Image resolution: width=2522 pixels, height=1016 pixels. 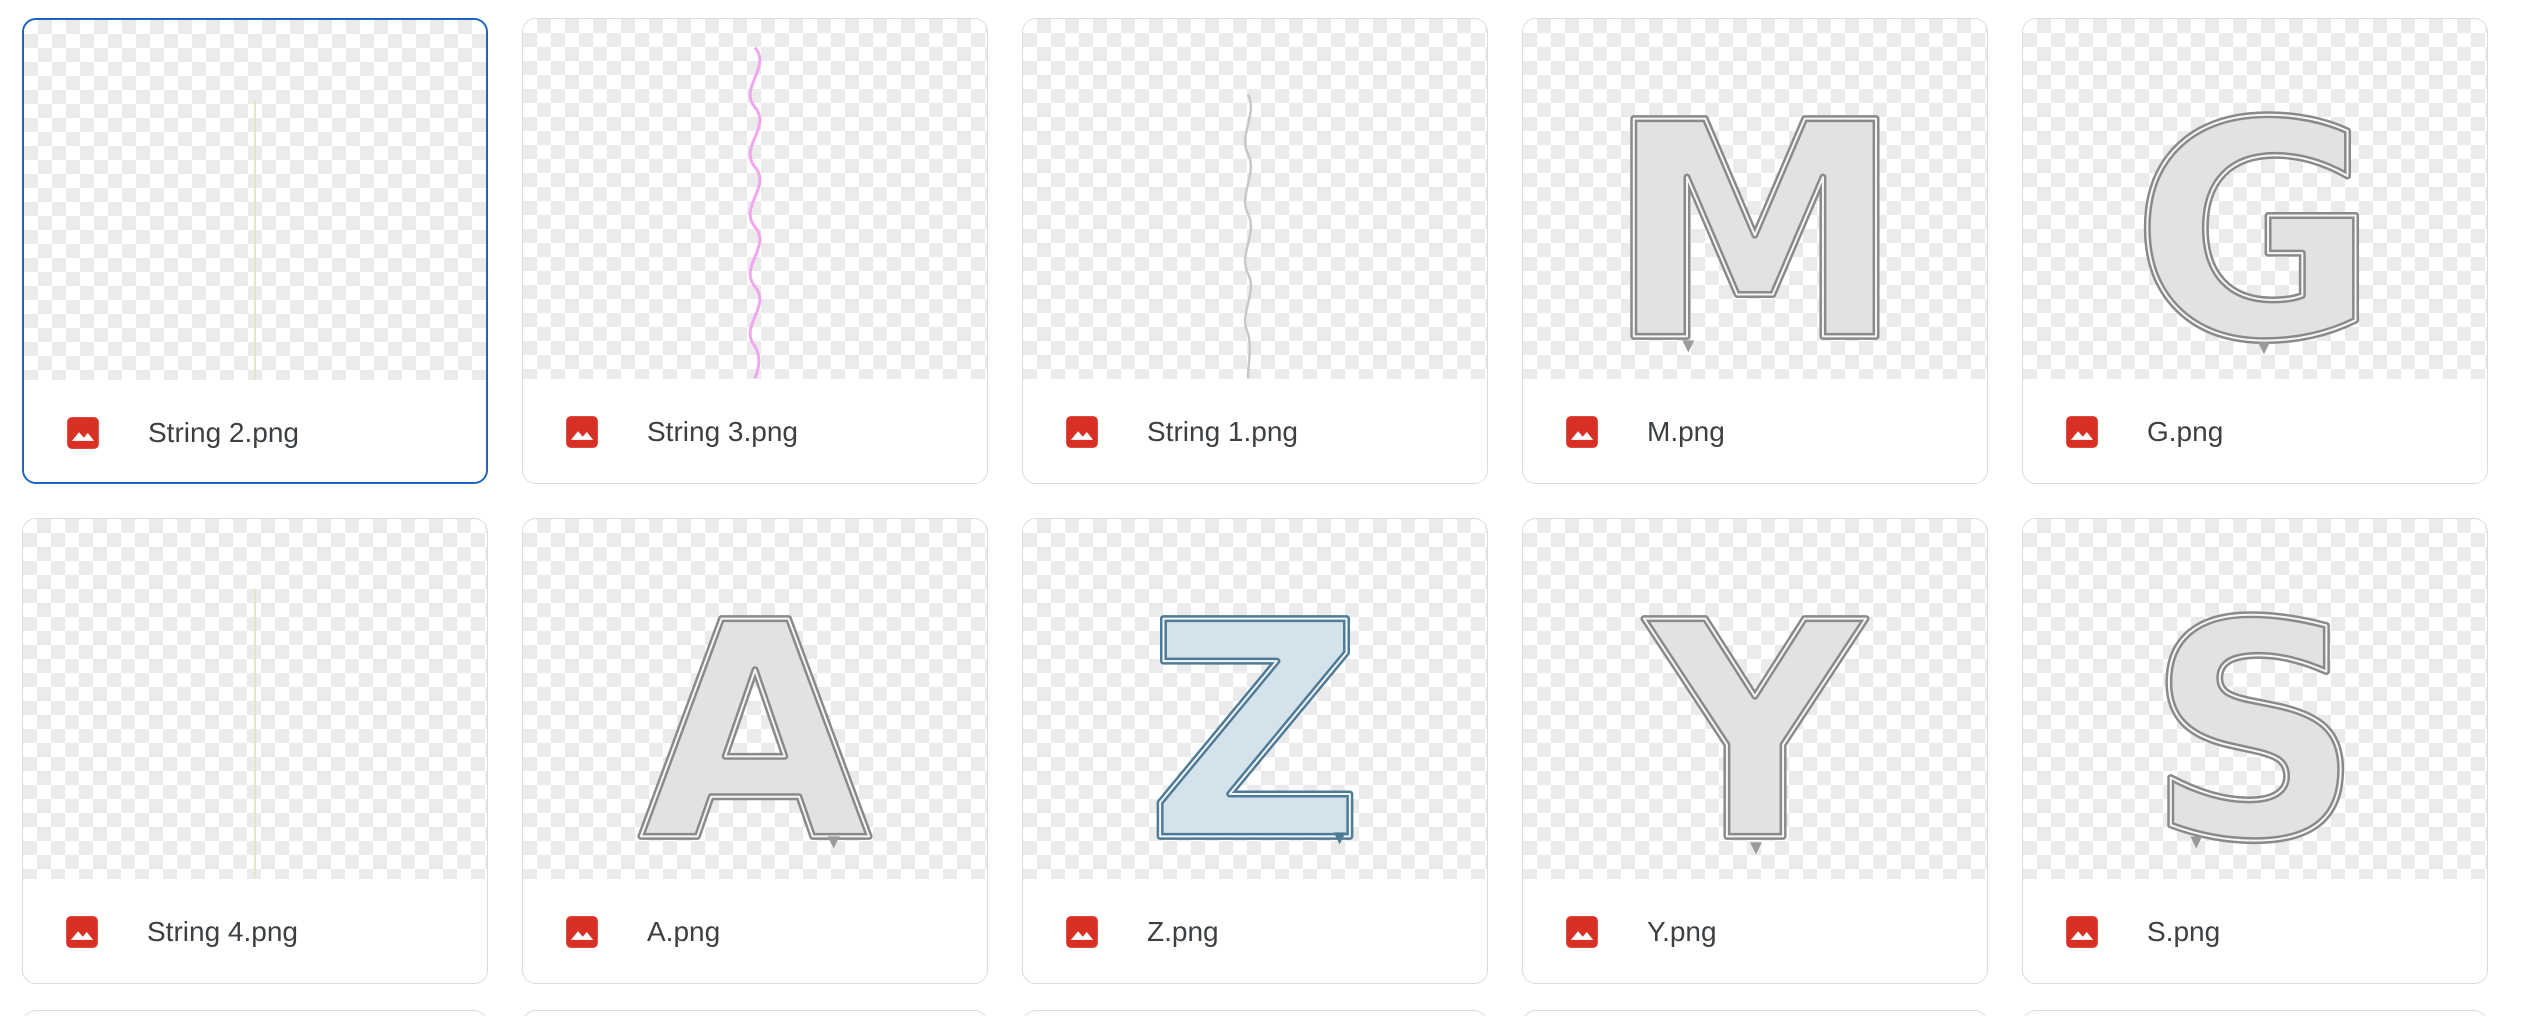 I want to click on card-footer: G.png, so click(x=2255, y=431).